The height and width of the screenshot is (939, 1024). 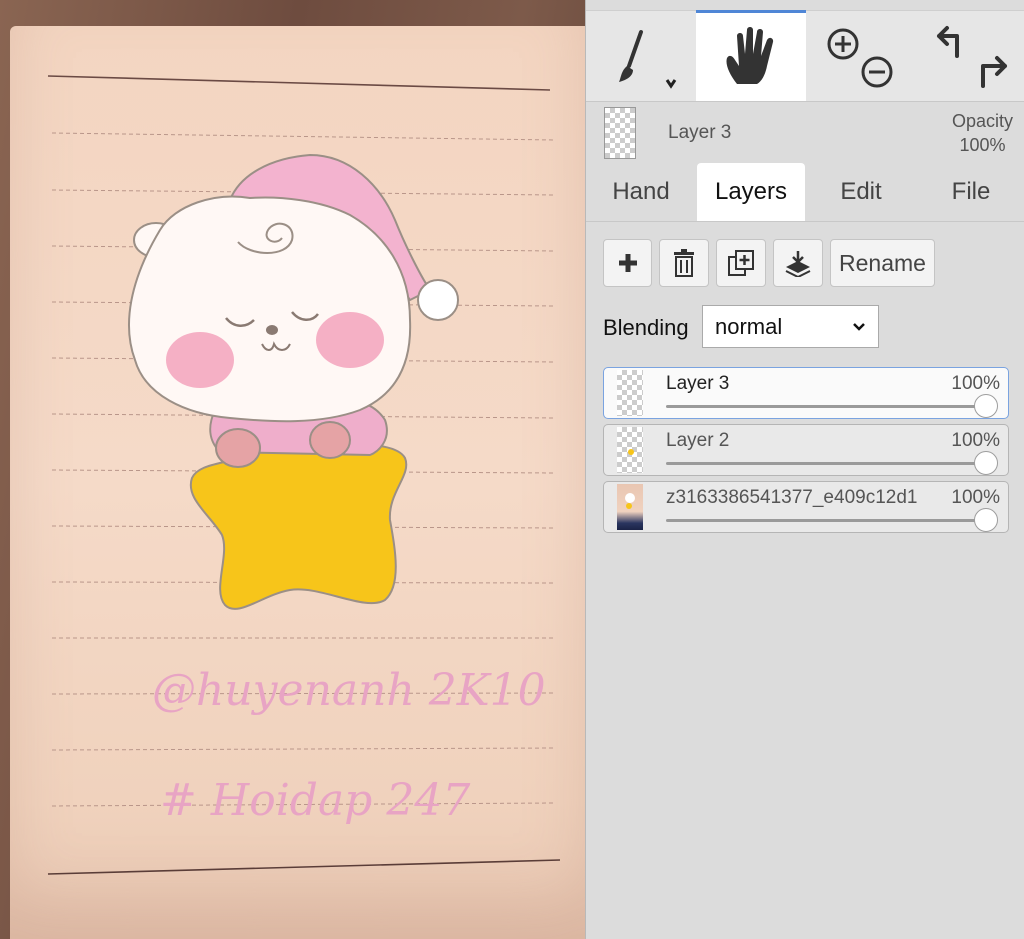 I want to click on zoom-tool-button, so click(x=860, y=55).